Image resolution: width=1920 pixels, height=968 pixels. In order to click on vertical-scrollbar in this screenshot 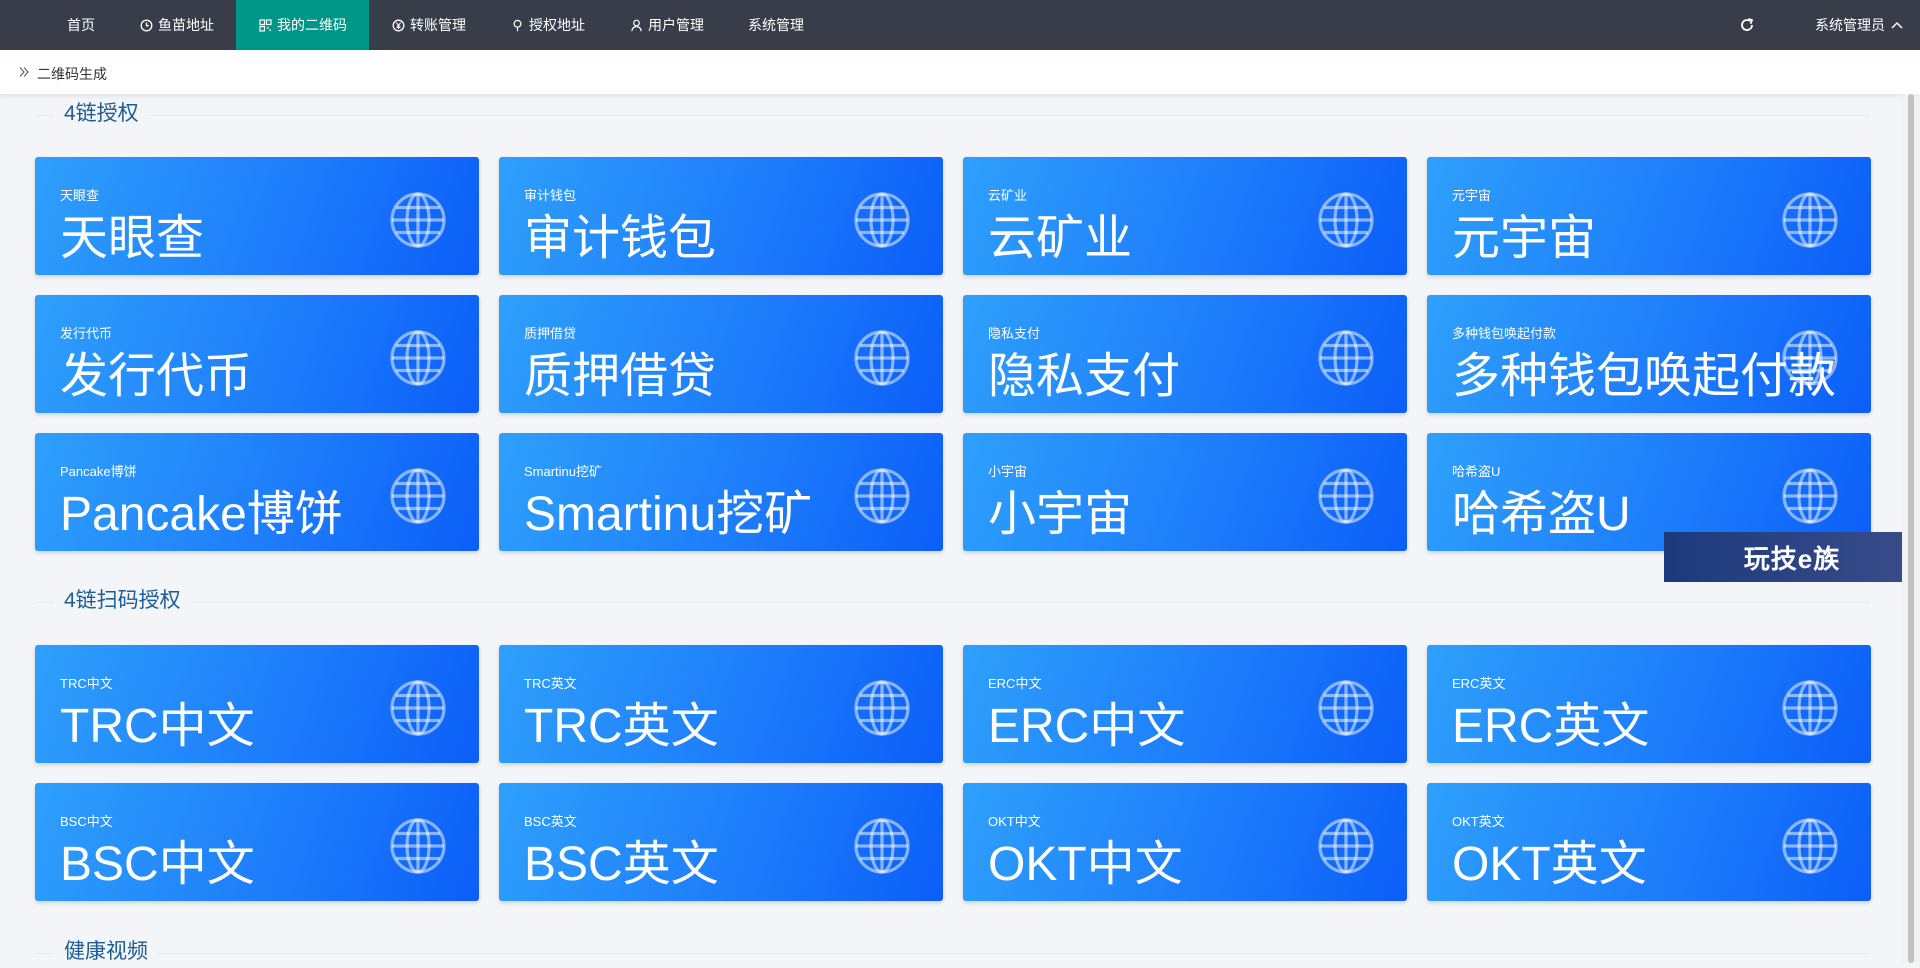, I will do `click(1911, 528)`.